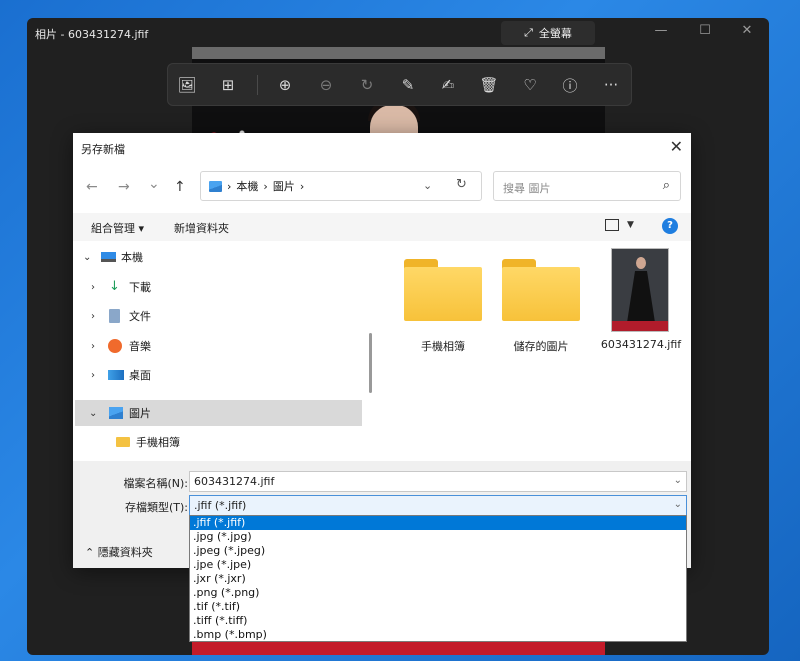 The width and height of the screenshot is (800, 661). Describe the element at coordinates (140, 375) in the screenshot. I see `tree-label: 桌面` at that location.